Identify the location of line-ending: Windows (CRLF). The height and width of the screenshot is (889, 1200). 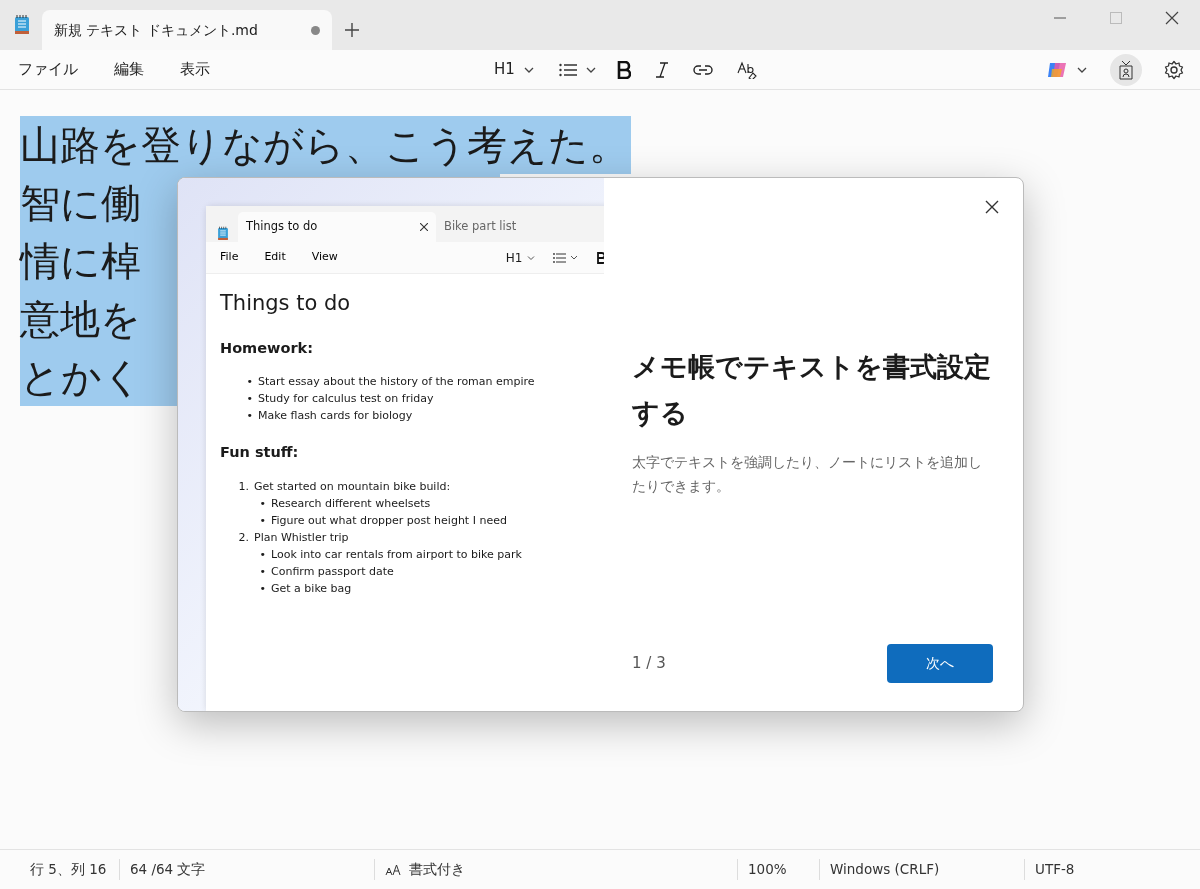
(885, 869).